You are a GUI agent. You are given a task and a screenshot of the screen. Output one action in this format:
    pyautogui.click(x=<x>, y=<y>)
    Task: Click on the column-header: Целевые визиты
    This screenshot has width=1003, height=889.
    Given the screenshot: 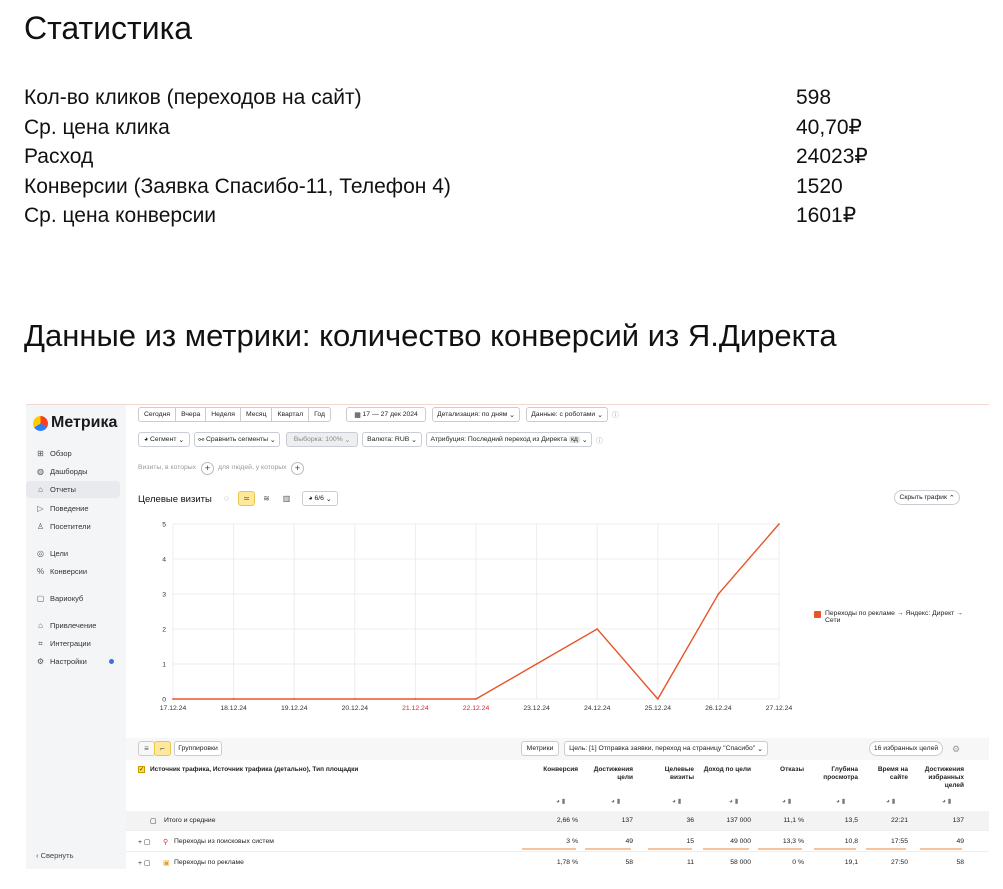 What is the action you would take?
    pyautogui.click(x=669, y=774)
    